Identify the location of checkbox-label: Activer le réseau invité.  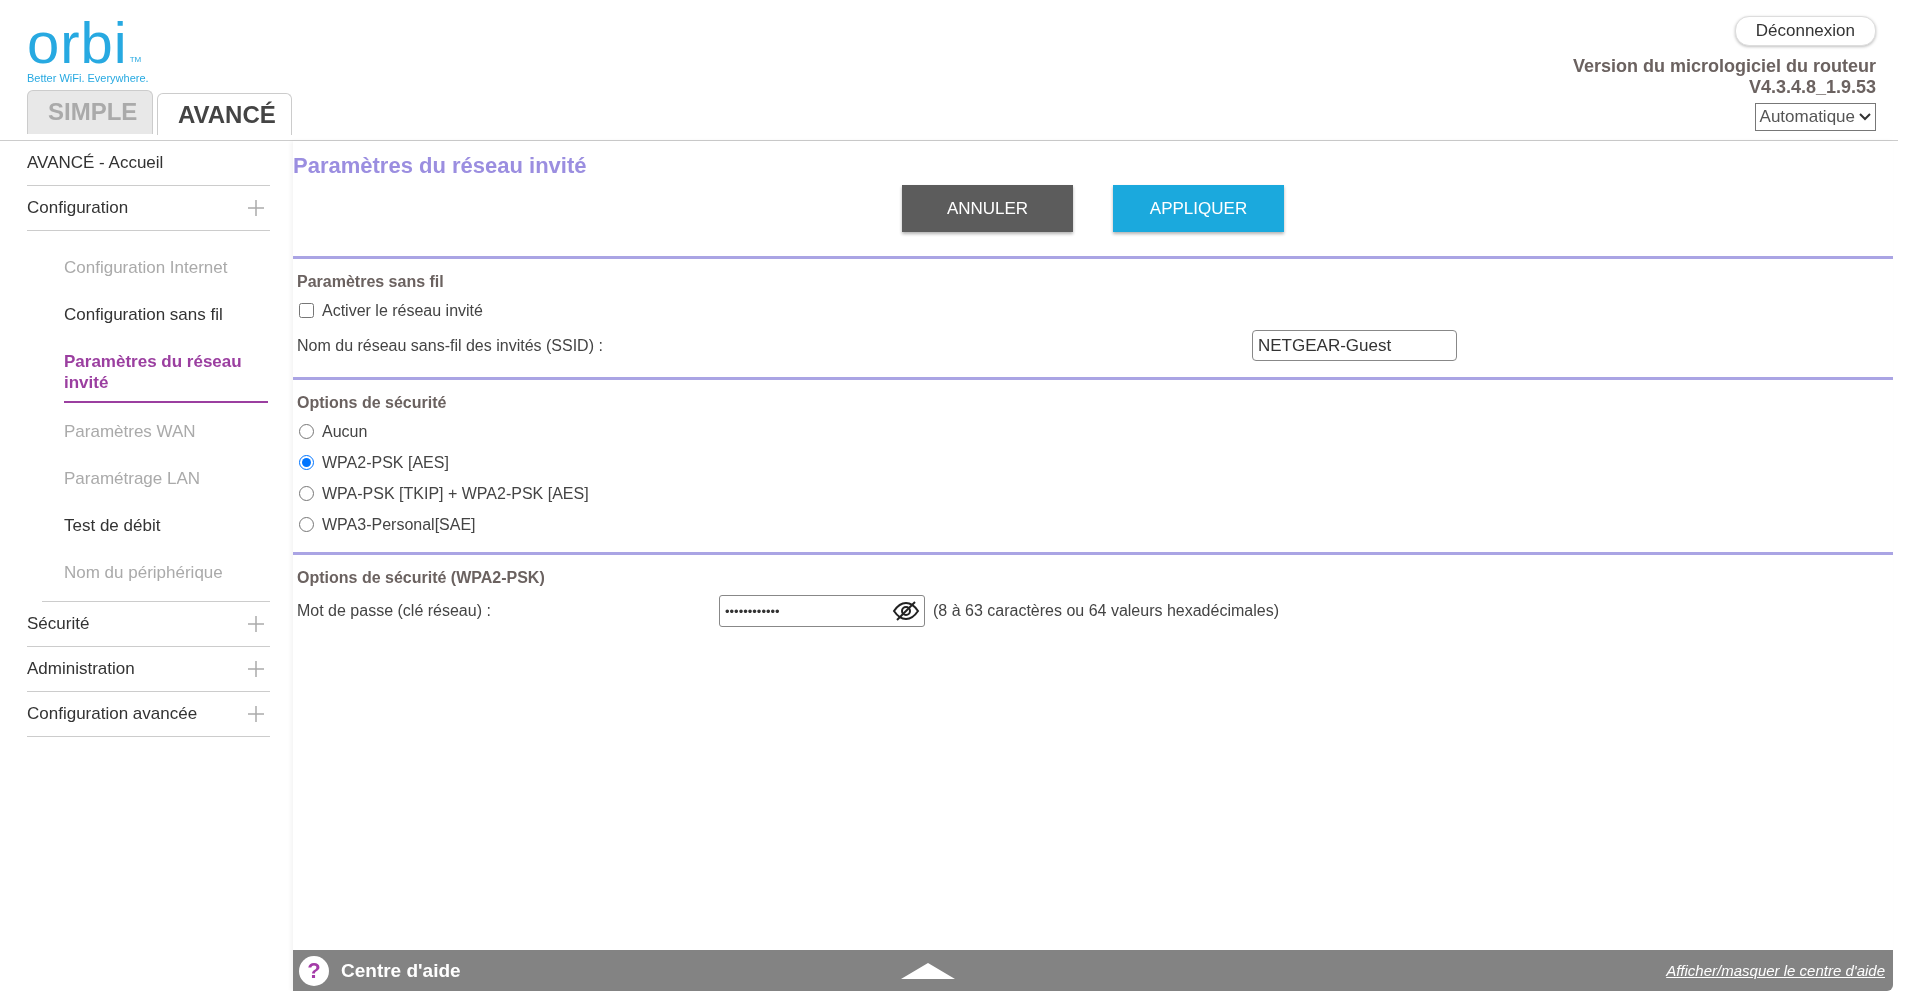
(402, 310).